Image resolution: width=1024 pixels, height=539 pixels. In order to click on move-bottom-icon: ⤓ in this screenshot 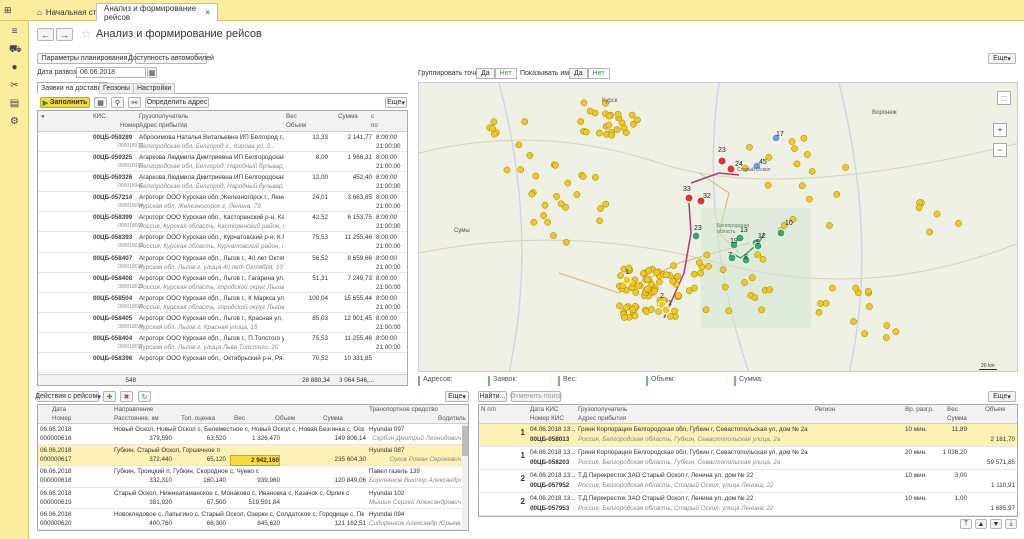, I will do `click(1011, 524)`.